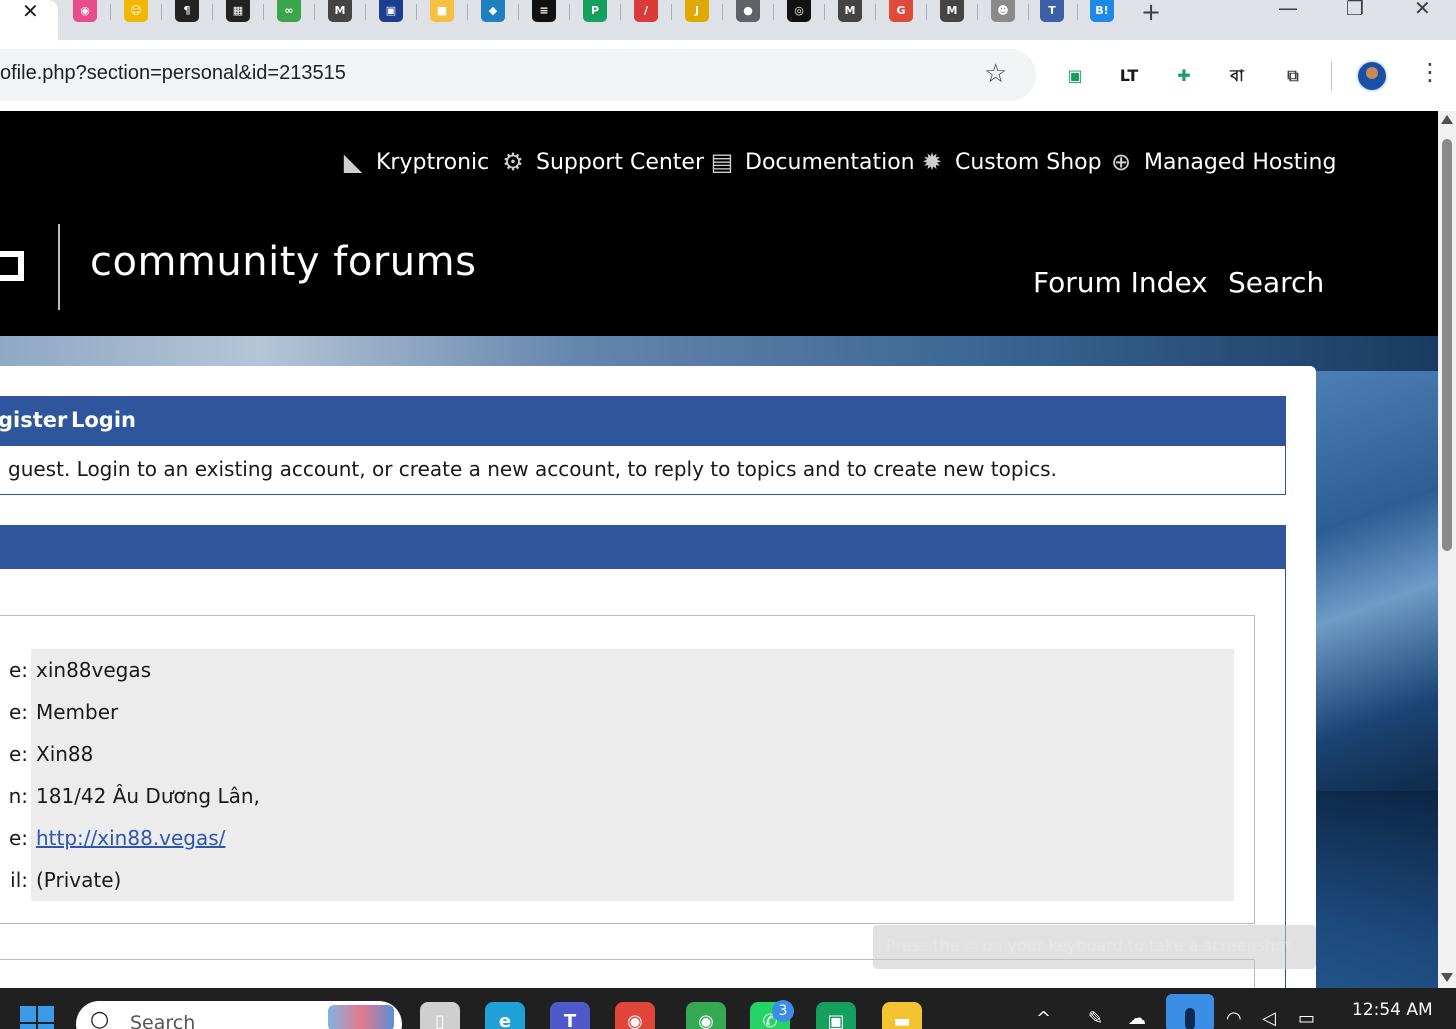 This screenshot has width=1456, height=1029. I want to click on top-nav-documentation: ▤ Documentation, so click(811, 162).